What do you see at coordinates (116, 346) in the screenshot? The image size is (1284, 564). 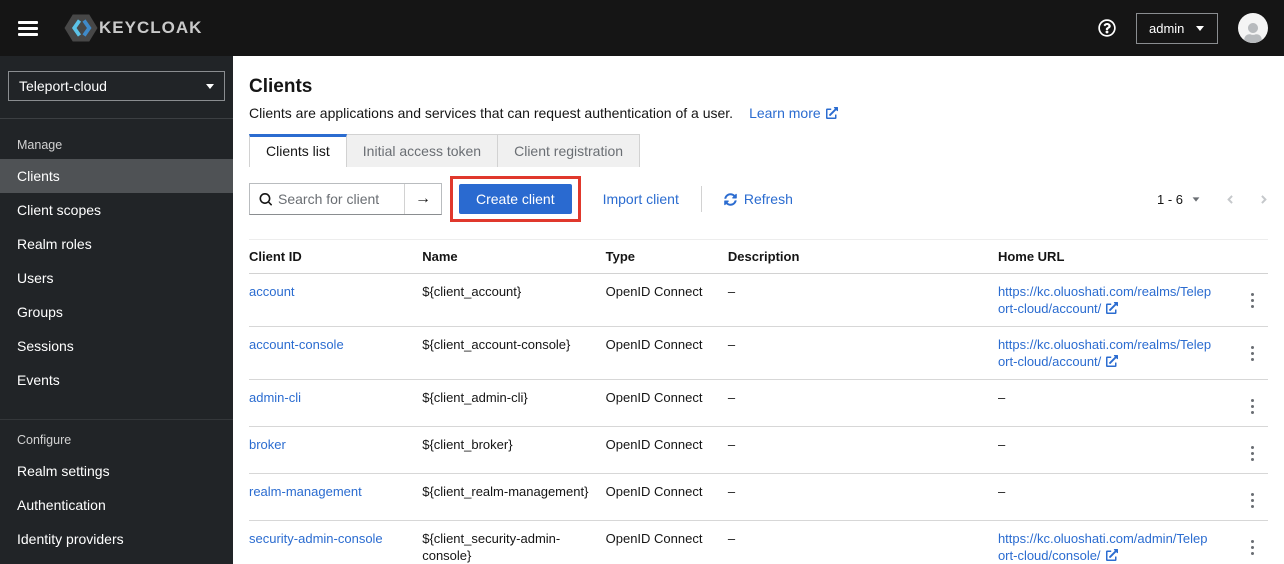 I see `sidebar-item-sessions: Sessions` at bounding box center [116, 346].